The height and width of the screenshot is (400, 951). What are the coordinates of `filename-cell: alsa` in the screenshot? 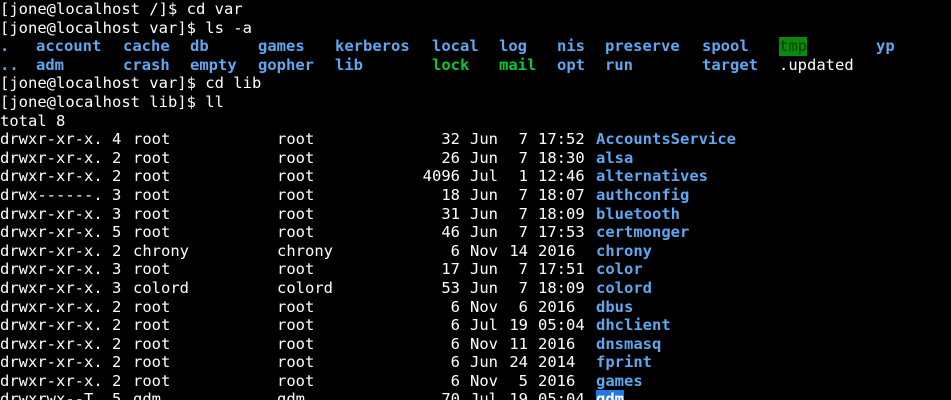 It's located at (615, 157).